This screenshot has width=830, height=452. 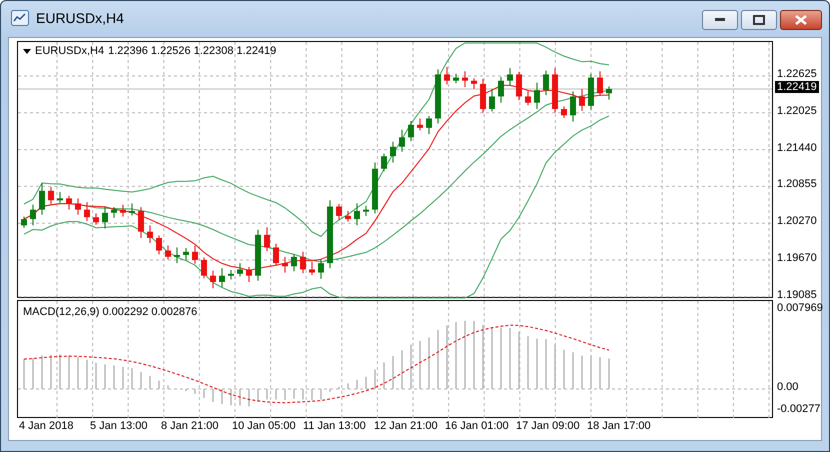 I want to click on close-button, so click(x=801, y=20).